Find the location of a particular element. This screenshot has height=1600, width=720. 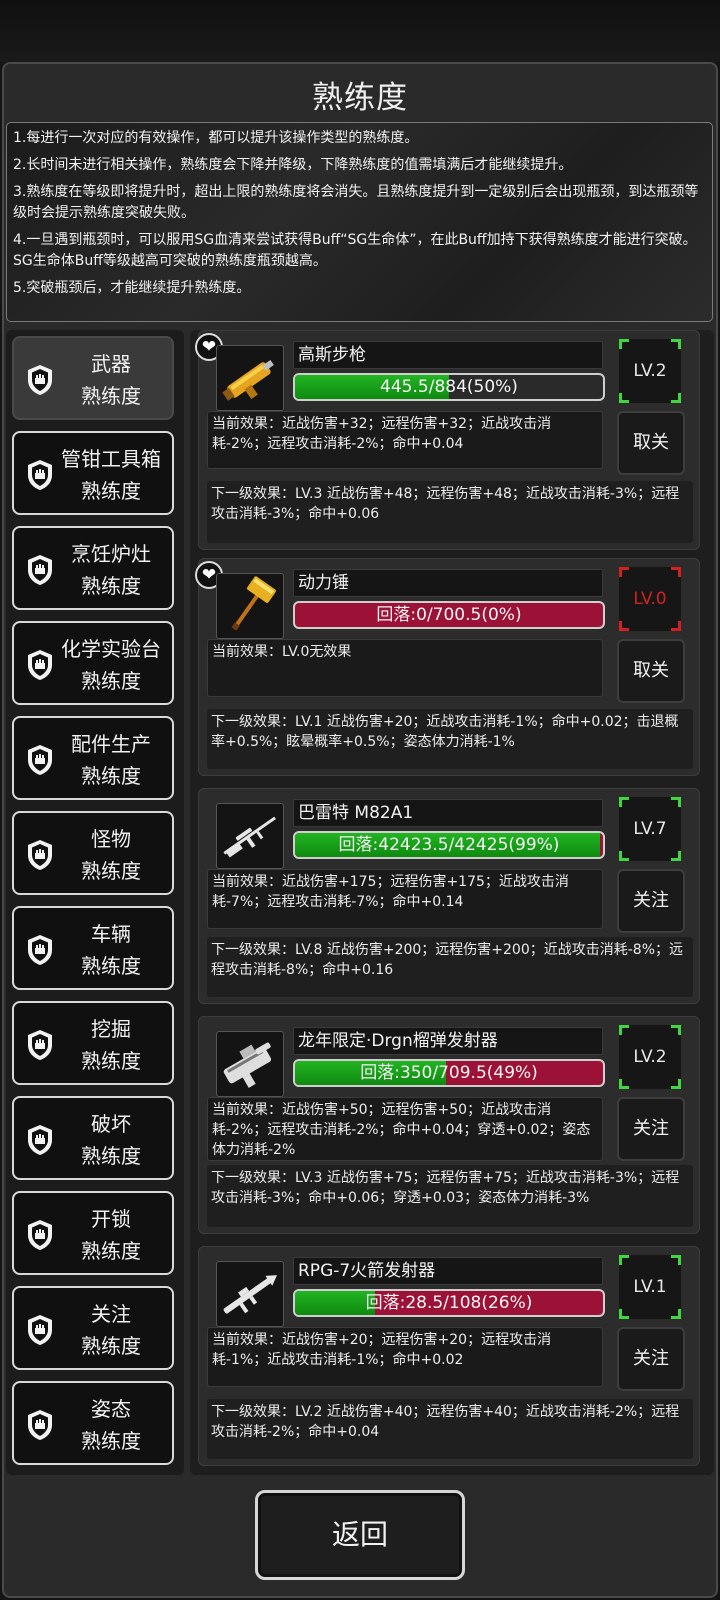

category-name: 开锁 is located at coordinates (111, 1219).